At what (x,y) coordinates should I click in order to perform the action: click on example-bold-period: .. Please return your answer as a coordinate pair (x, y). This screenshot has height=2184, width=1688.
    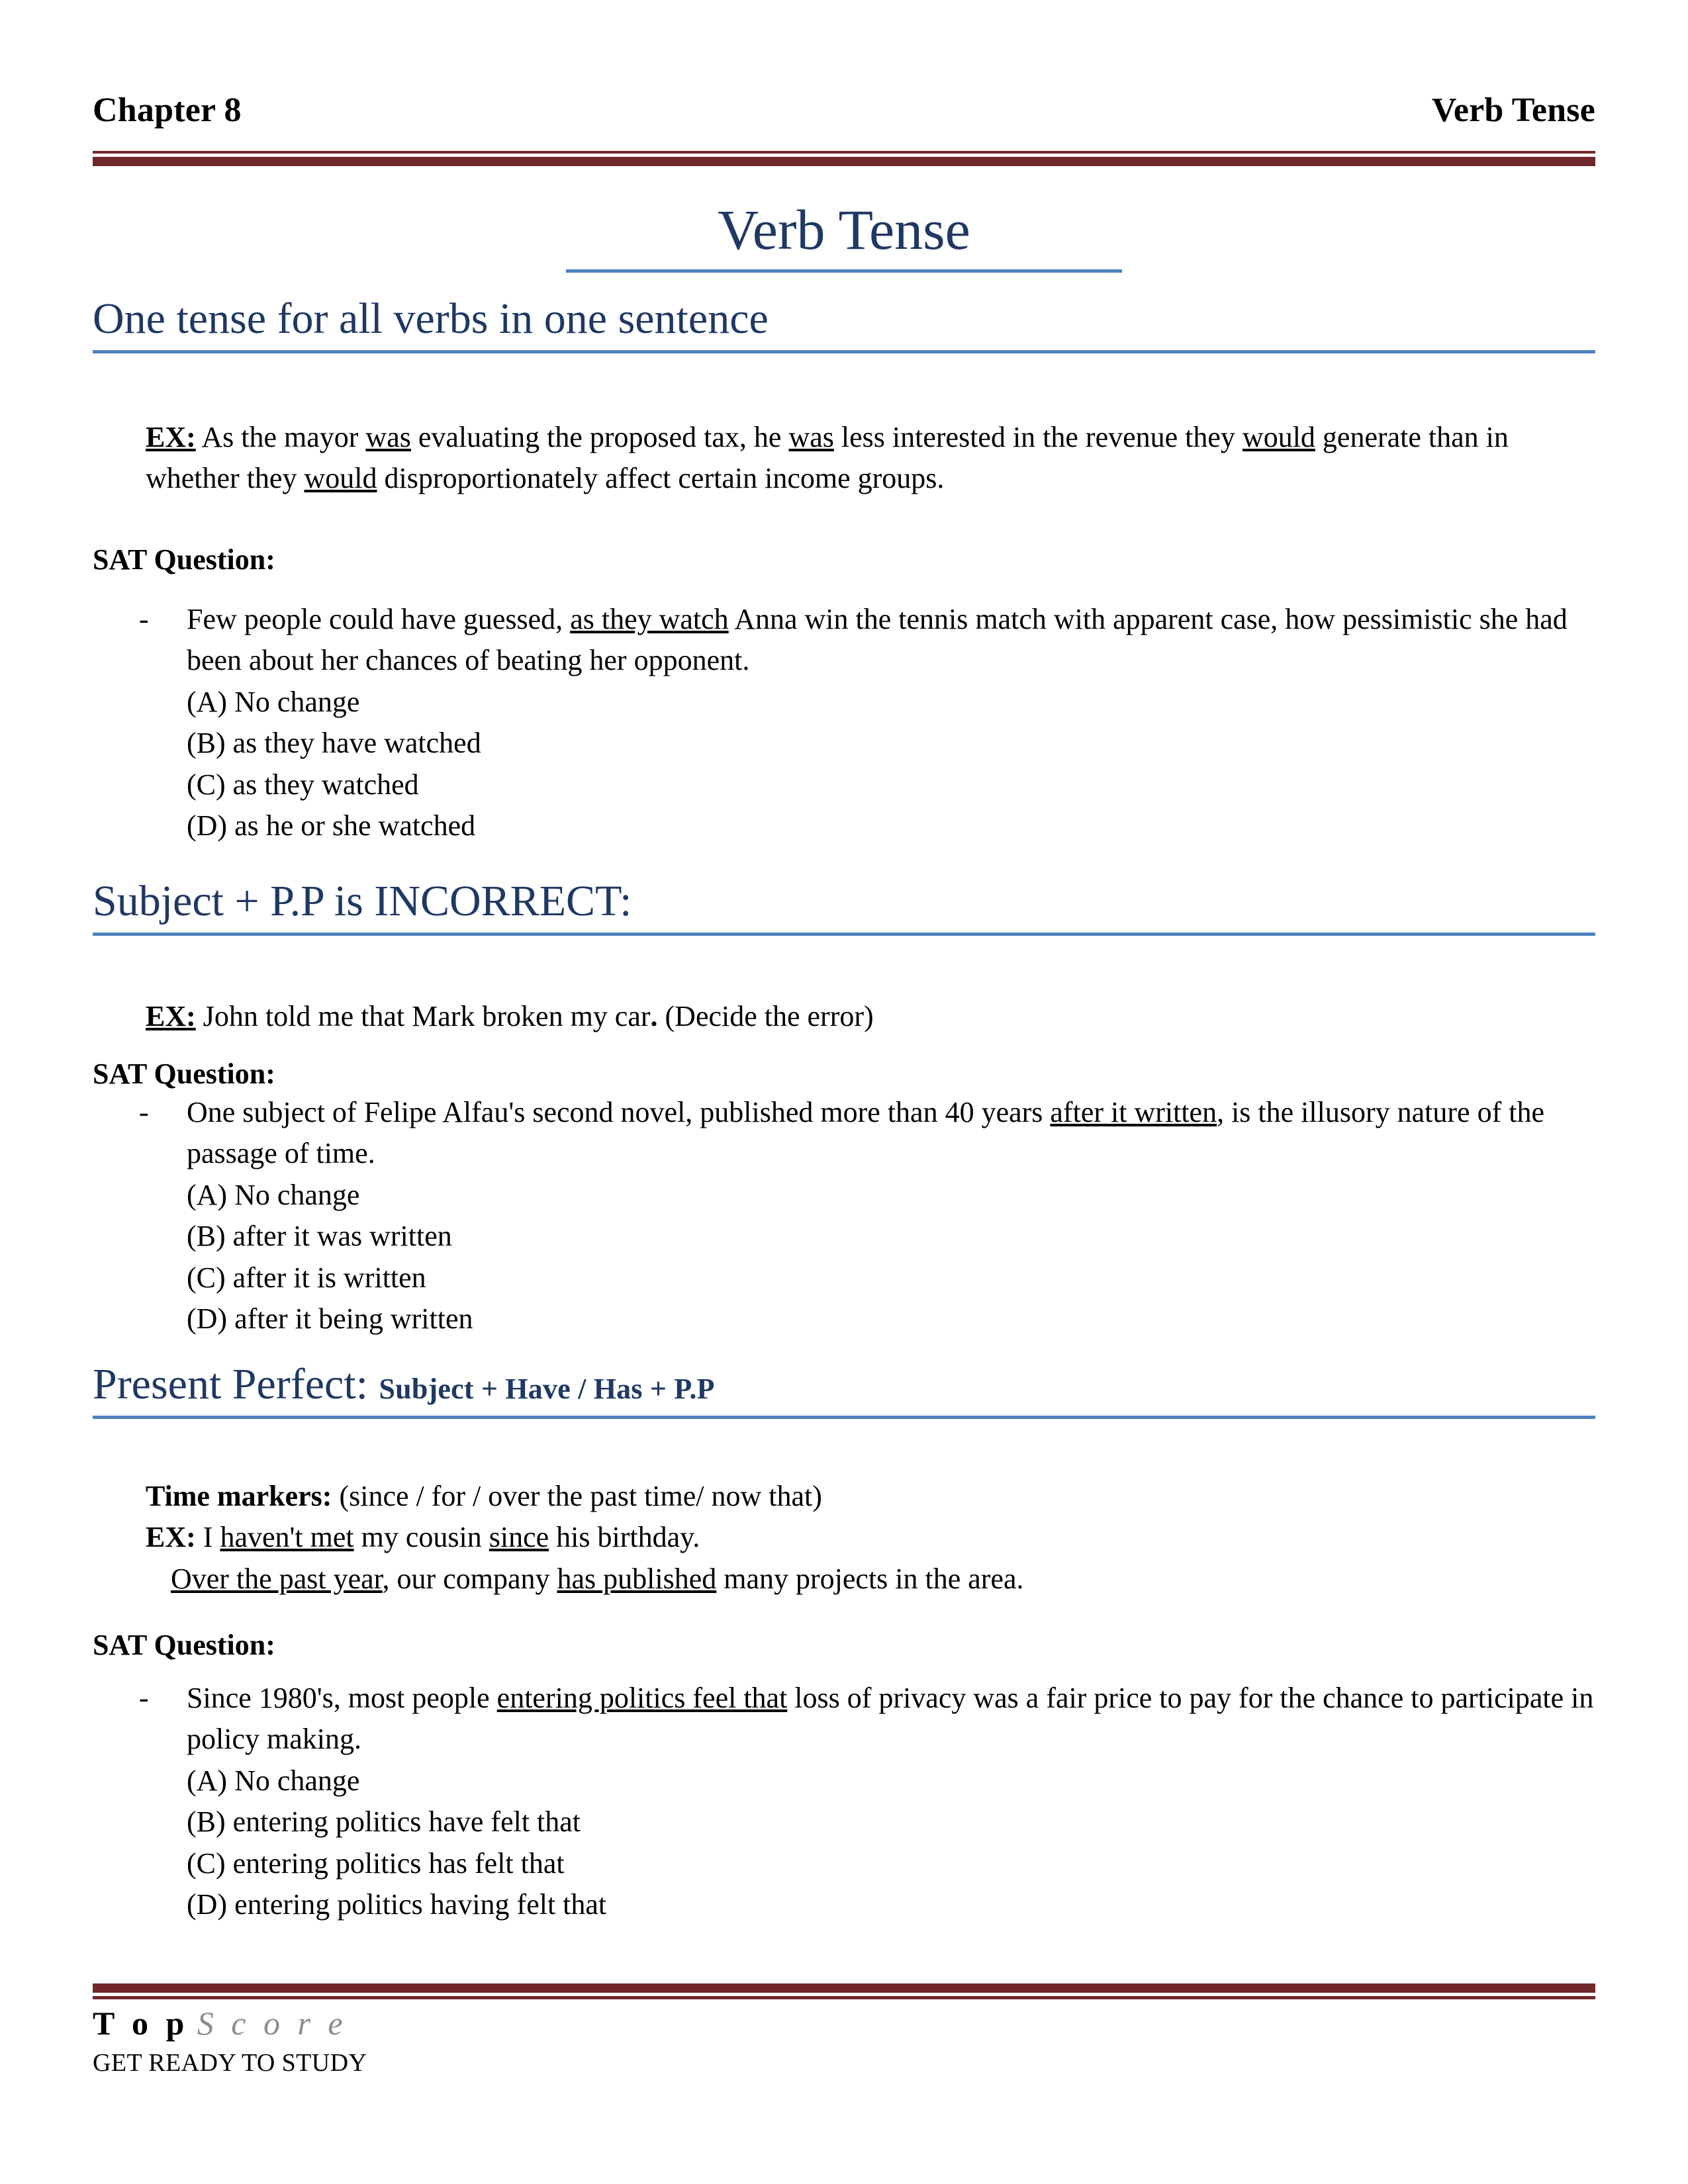
    Looking at the image, I should click on (654, 1016).